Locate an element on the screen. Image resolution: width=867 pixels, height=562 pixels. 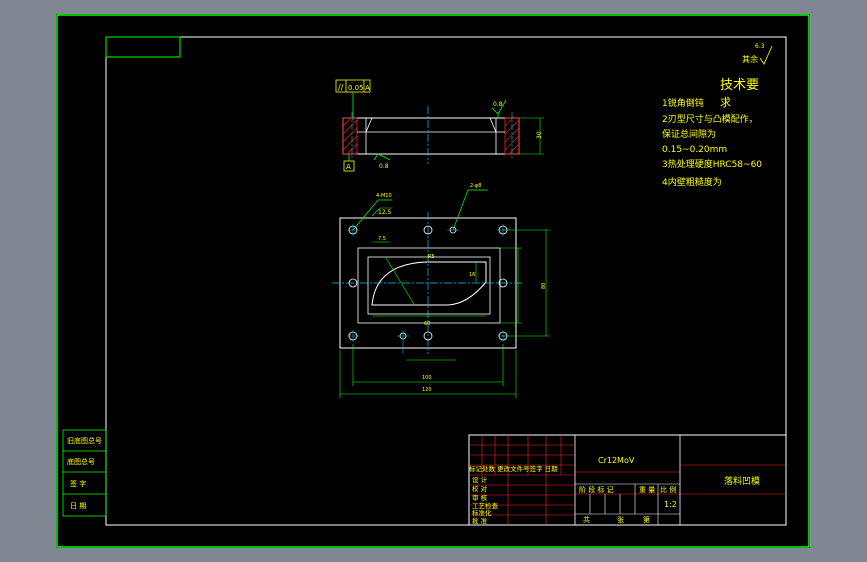
material: Cr12MoV is located at coordinates (616, 460).